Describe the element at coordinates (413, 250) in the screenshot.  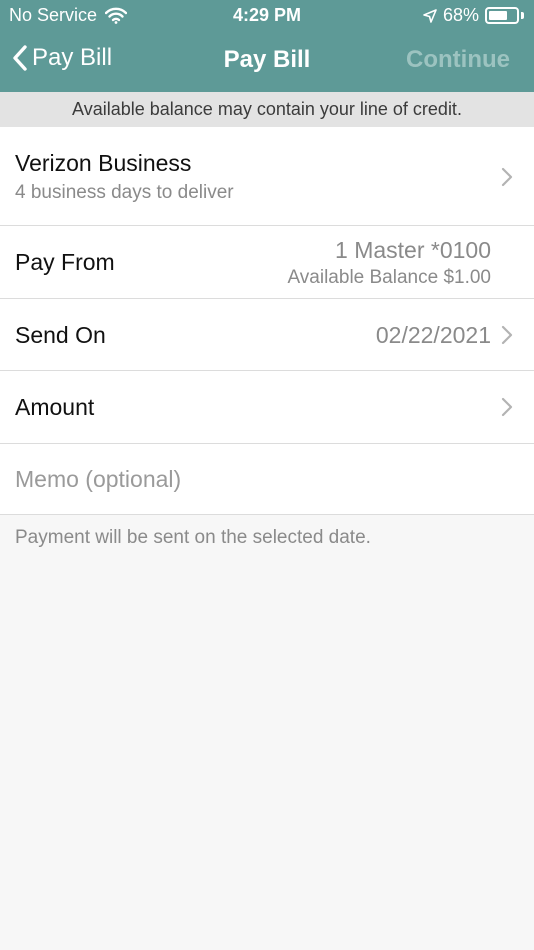
I see `pay-from-account: 1 Master *0100` at that location.